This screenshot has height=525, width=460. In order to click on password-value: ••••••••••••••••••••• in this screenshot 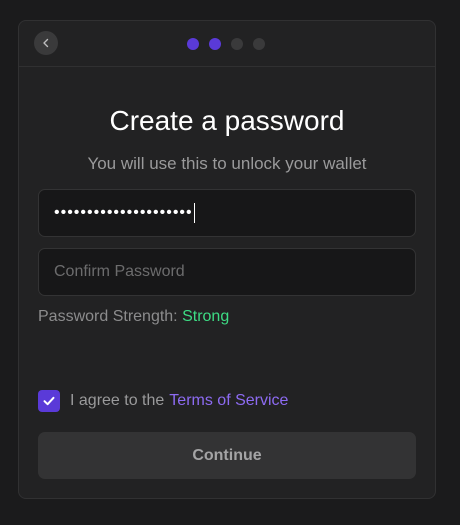, I will do `click(123, 212)`.